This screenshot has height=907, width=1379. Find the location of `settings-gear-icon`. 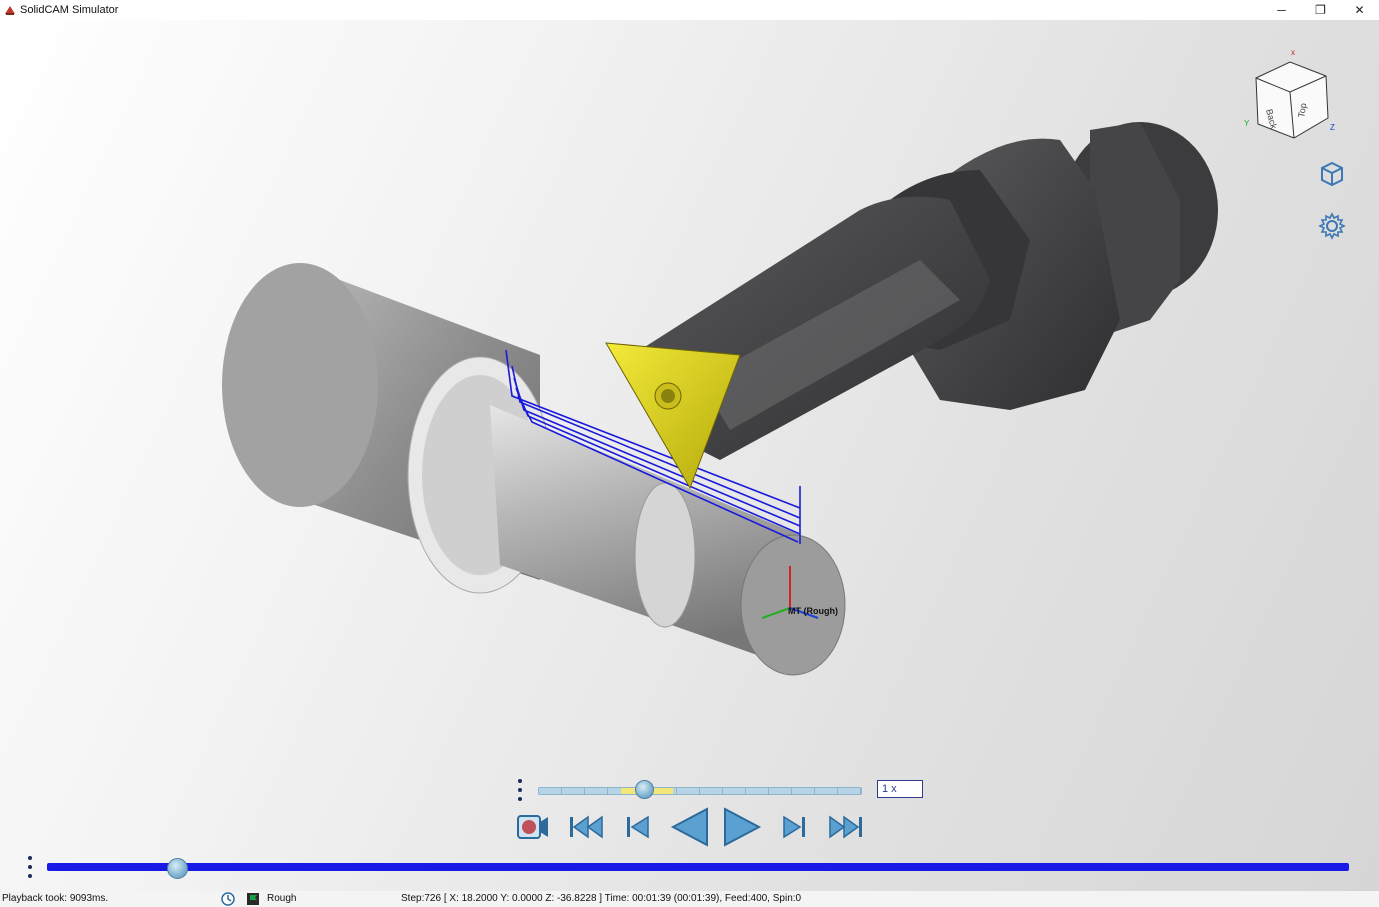

settings-gear-icon is located at coordinates (1332, 226).